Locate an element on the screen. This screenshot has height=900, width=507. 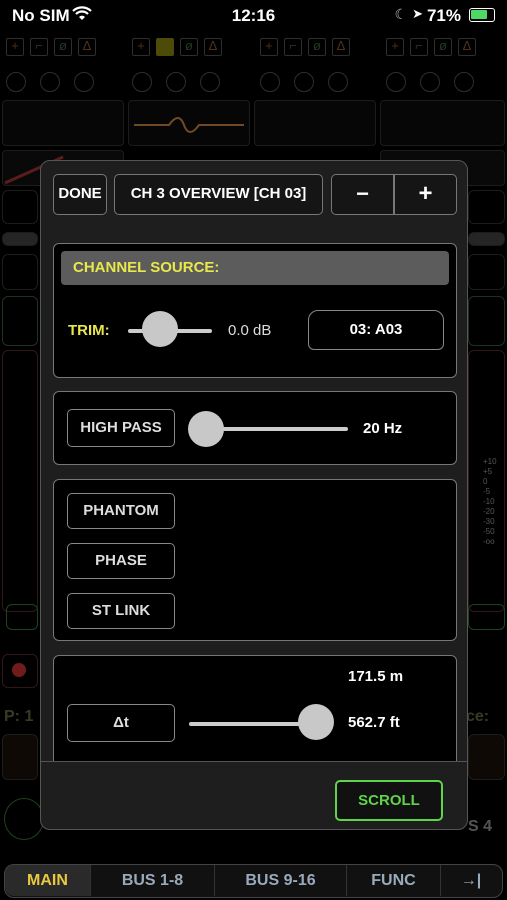
eq-curve-icon is located at coordinates (189, 125).